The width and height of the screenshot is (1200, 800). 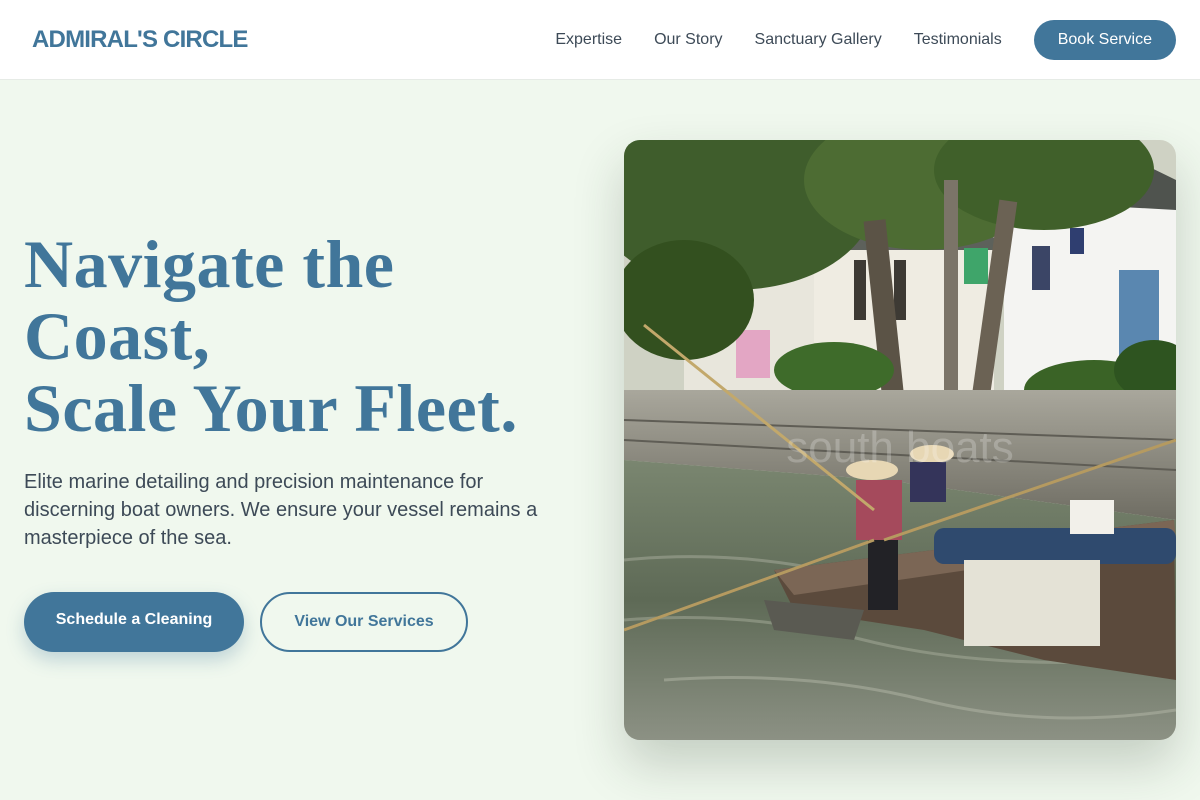 I want to click on nav-link-our-story: Our Story, so click(x=688, y=40).